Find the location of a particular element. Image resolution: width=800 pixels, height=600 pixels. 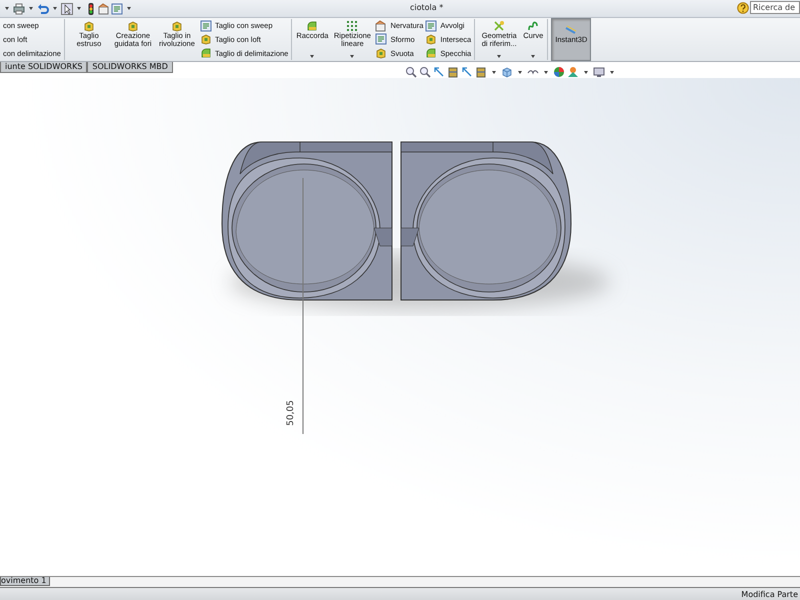

undo-icon is located at coordinates (43, 8).